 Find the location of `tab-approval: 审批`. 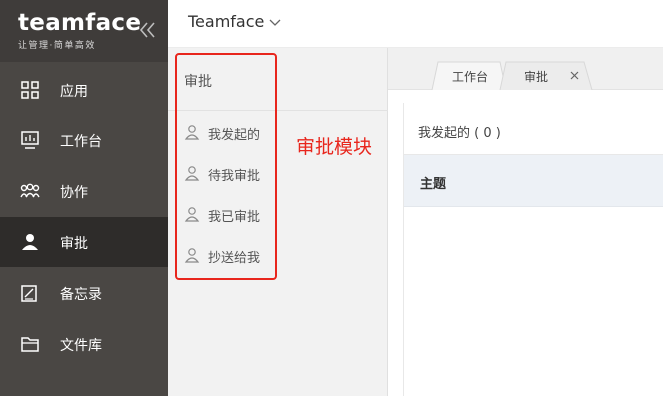

tab-approval: 审批 is located at coordinates (549, 76).